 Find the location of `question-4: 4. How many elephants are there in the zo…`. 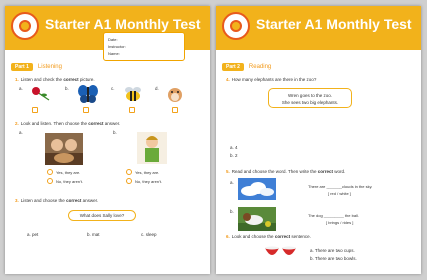

question-4: 4. How many elephants are there in the zo… is located at coordinates (271, 79).